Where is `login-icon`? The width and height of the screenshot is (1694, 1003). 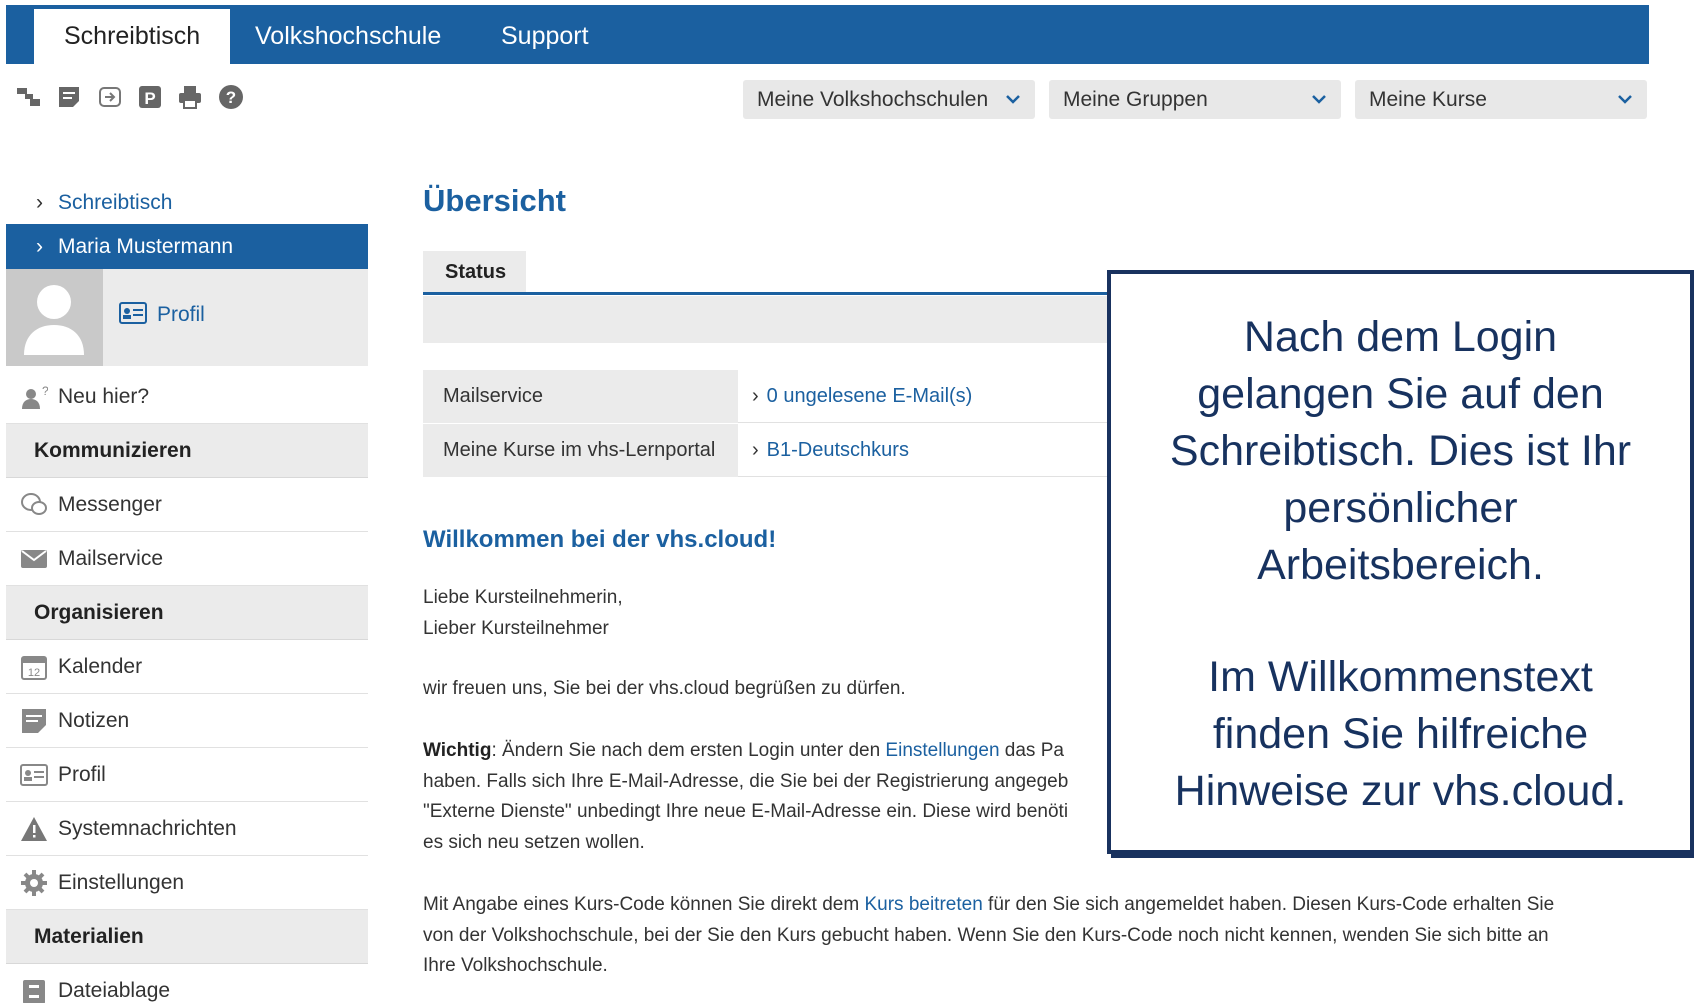
login-icon is located at coordinates (110, 97).